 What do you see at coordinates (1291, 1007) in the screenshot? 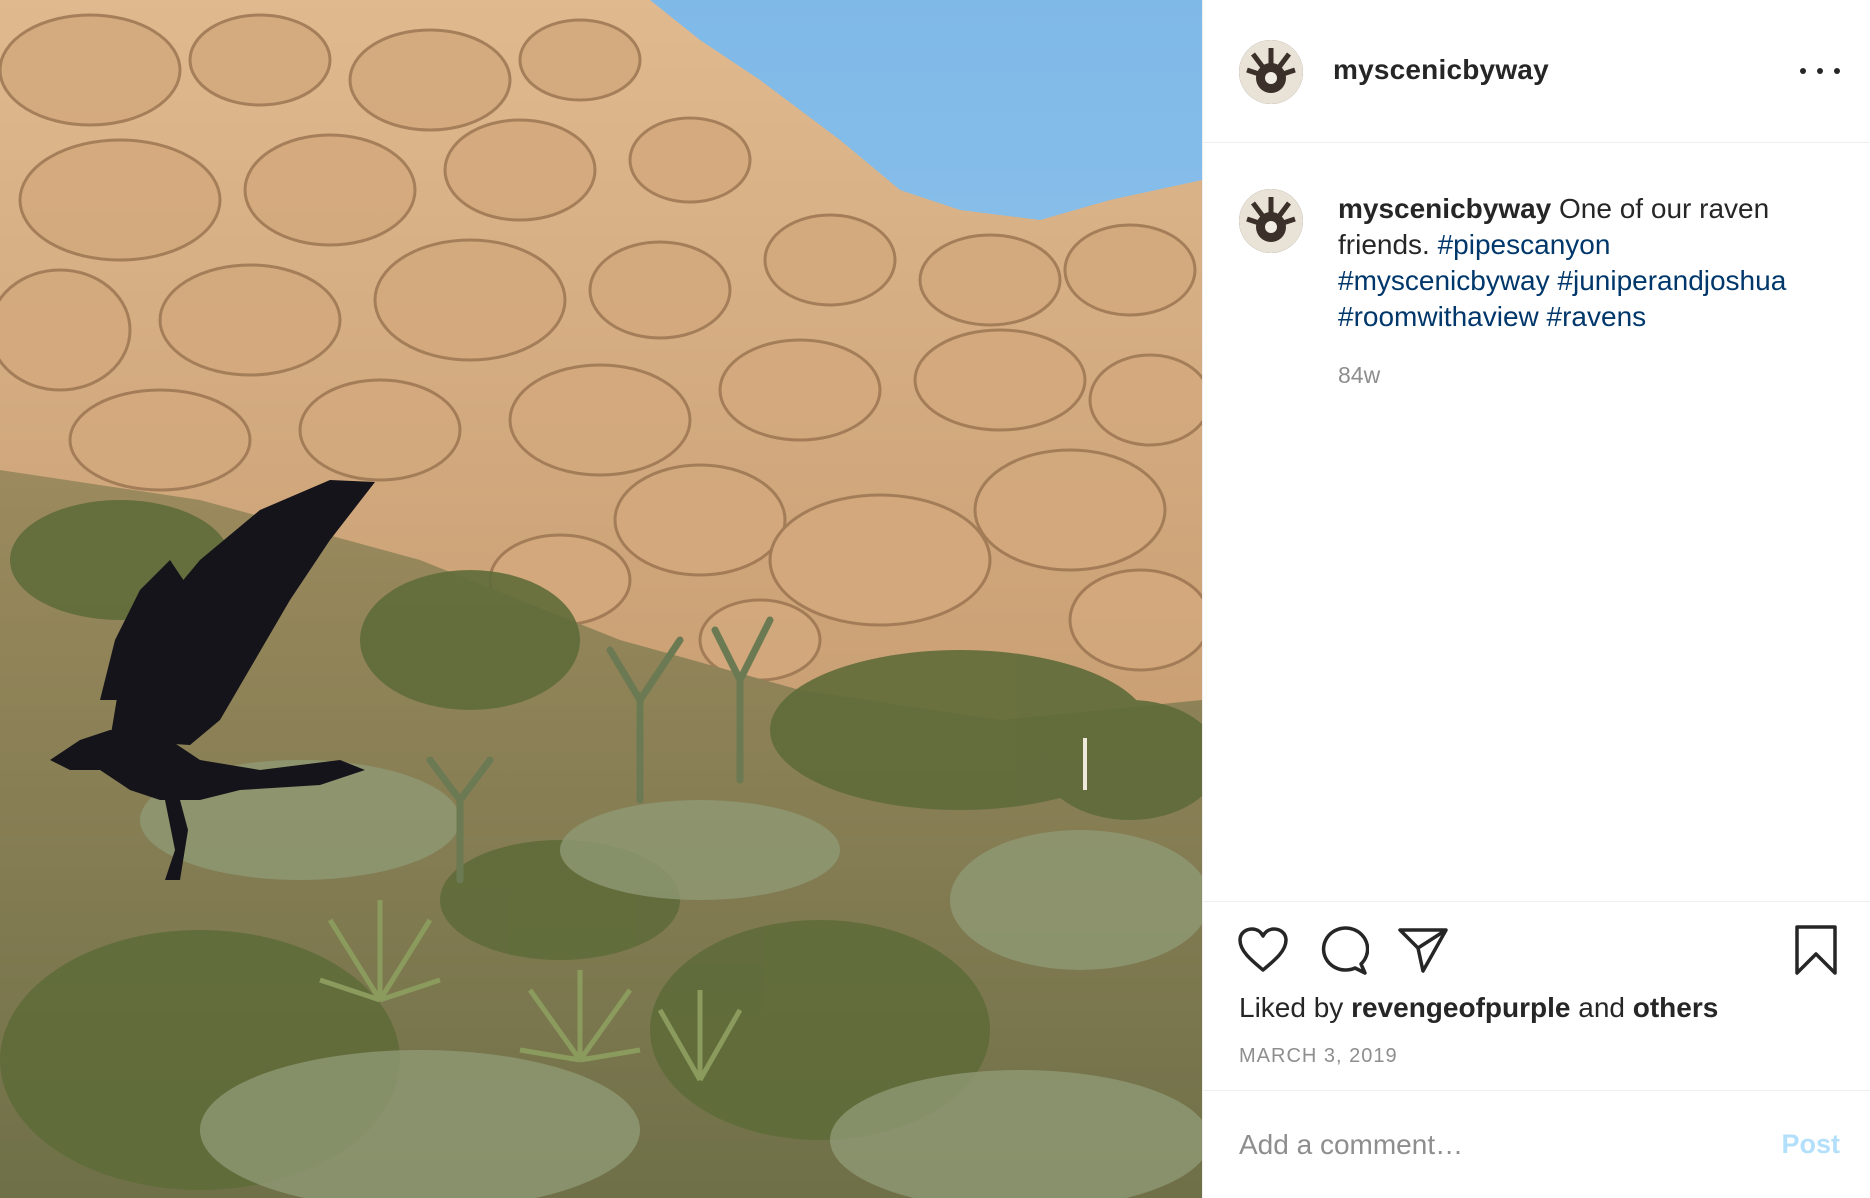
I see `likes-prefix: Liked by` at bounding box center [1291, 1007].